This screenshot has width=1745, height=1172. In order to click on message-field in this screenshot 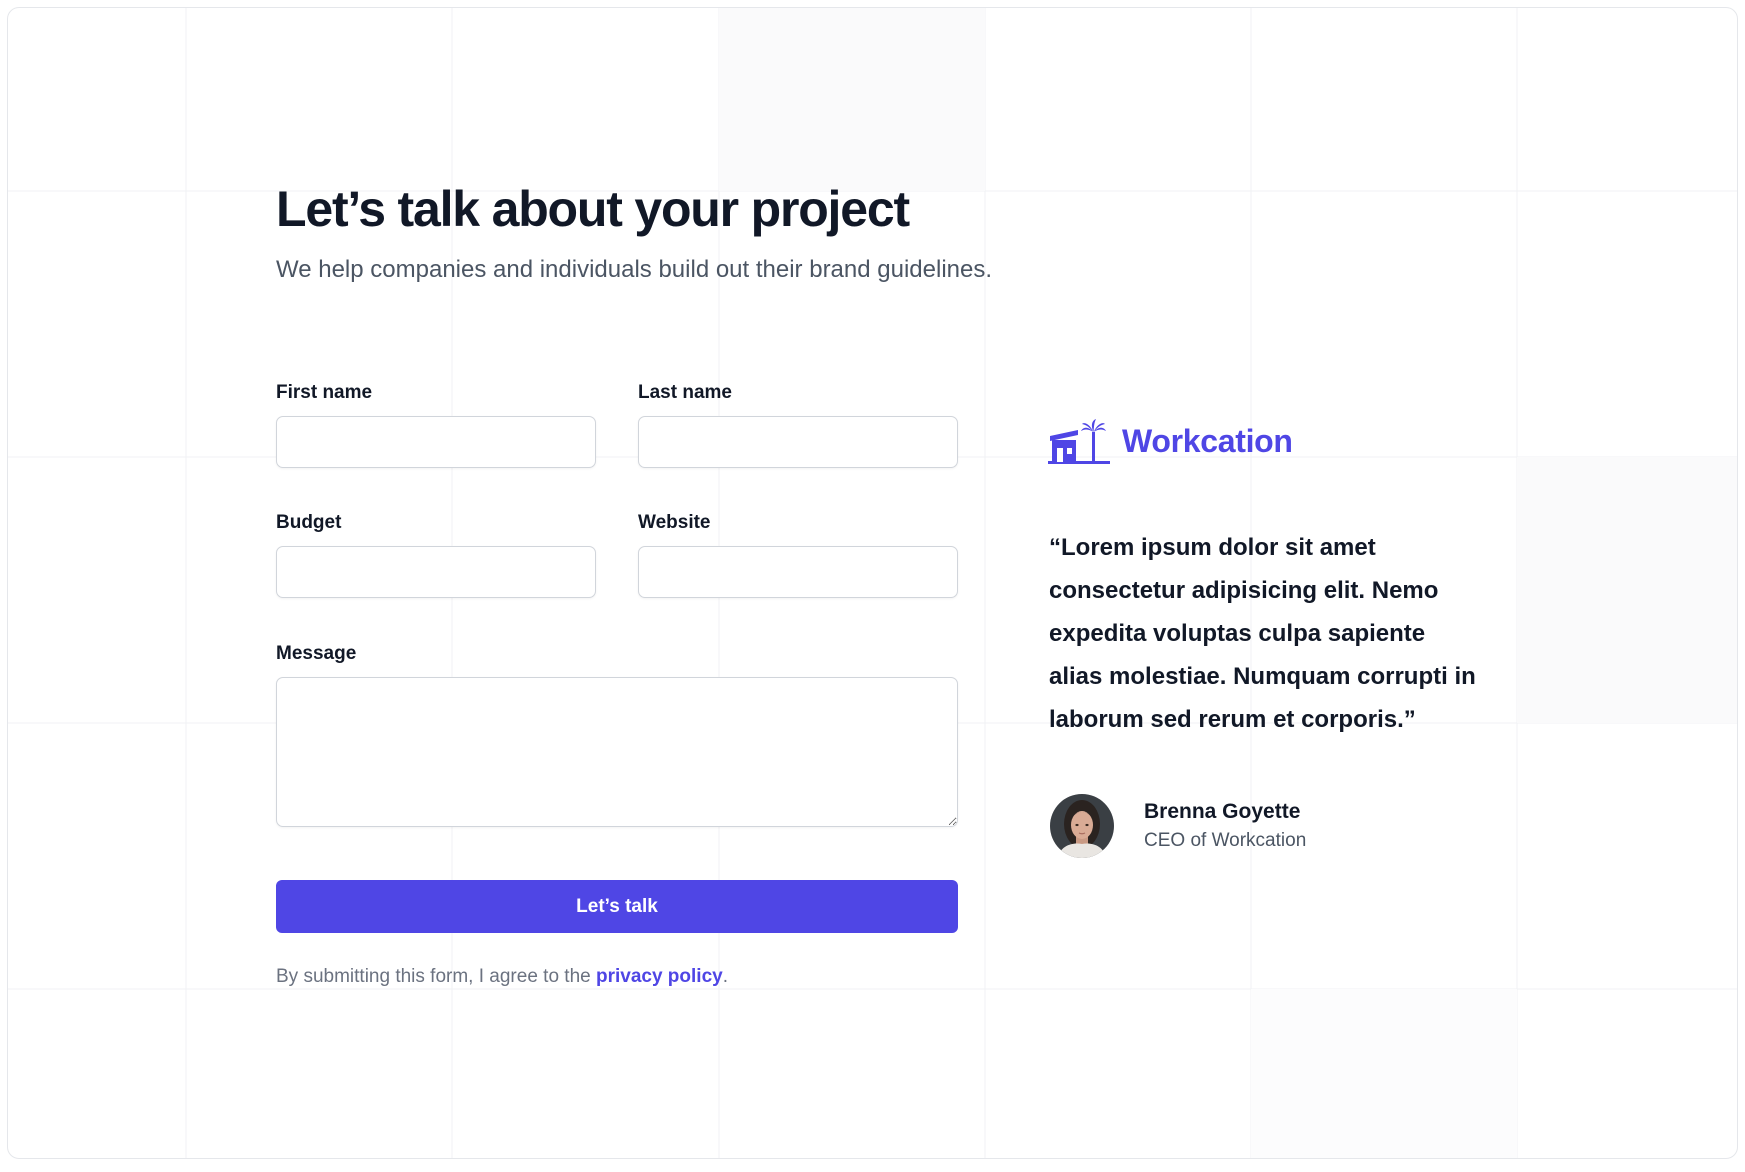, I will do `click(617, 752)`.